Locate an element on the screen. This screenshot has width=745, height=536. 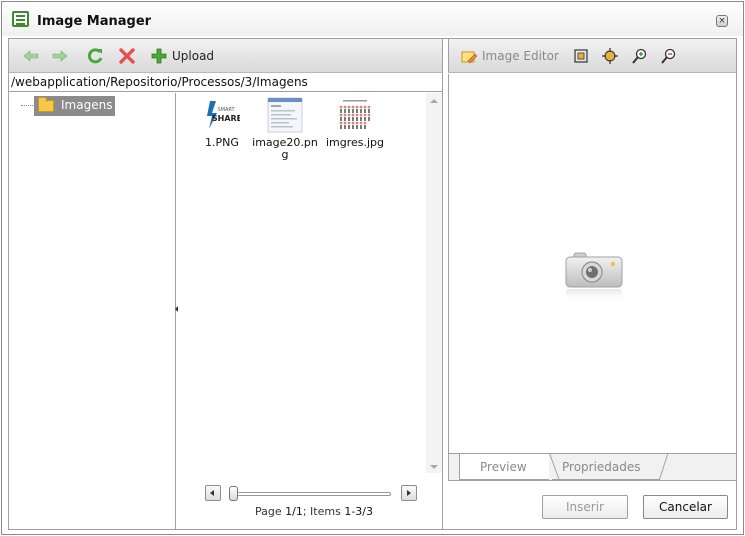
file-name: image20.pn g is located at coordinates (285, 148).